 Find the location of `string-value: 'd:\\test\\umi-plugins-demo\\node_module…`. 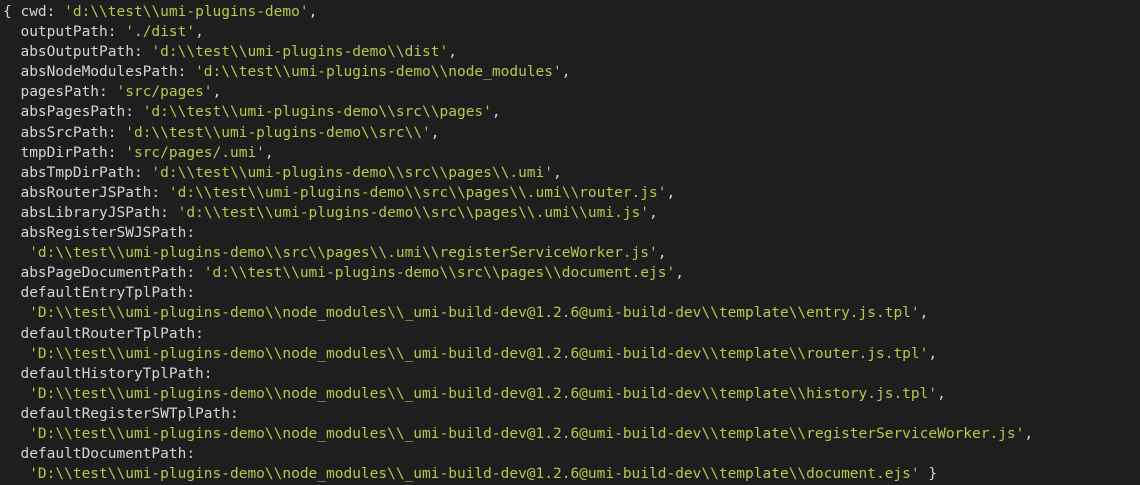

string-value: 'd:\\test\\umi-plugins-demo\\node_module… is located at coordinates (378, 72).